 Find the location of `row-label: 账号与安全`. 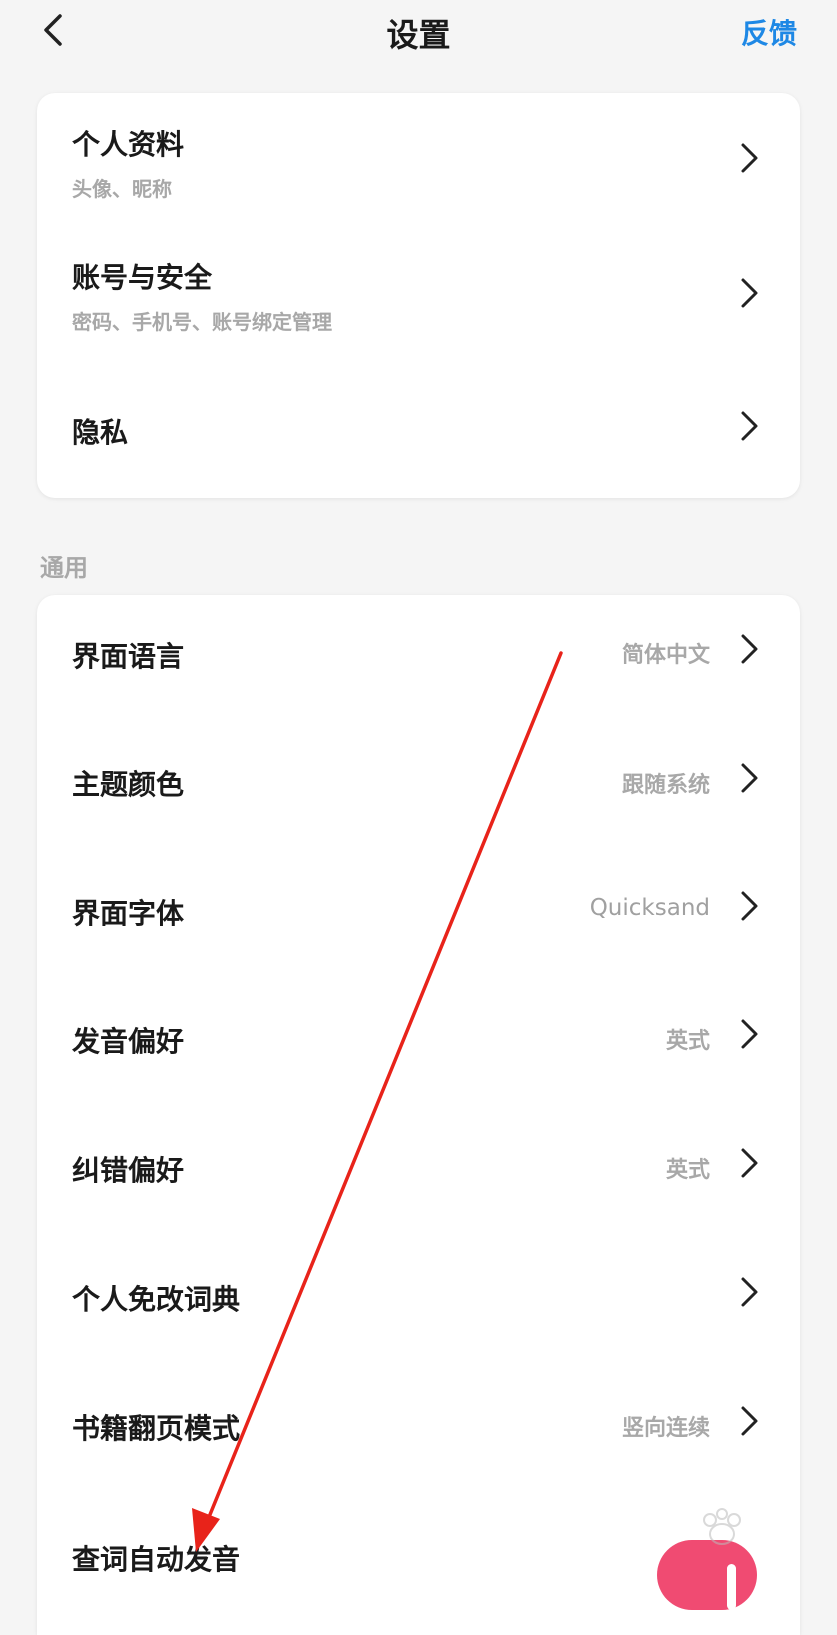

row-label: 账号与安全 is located at coordinates (142, 277).